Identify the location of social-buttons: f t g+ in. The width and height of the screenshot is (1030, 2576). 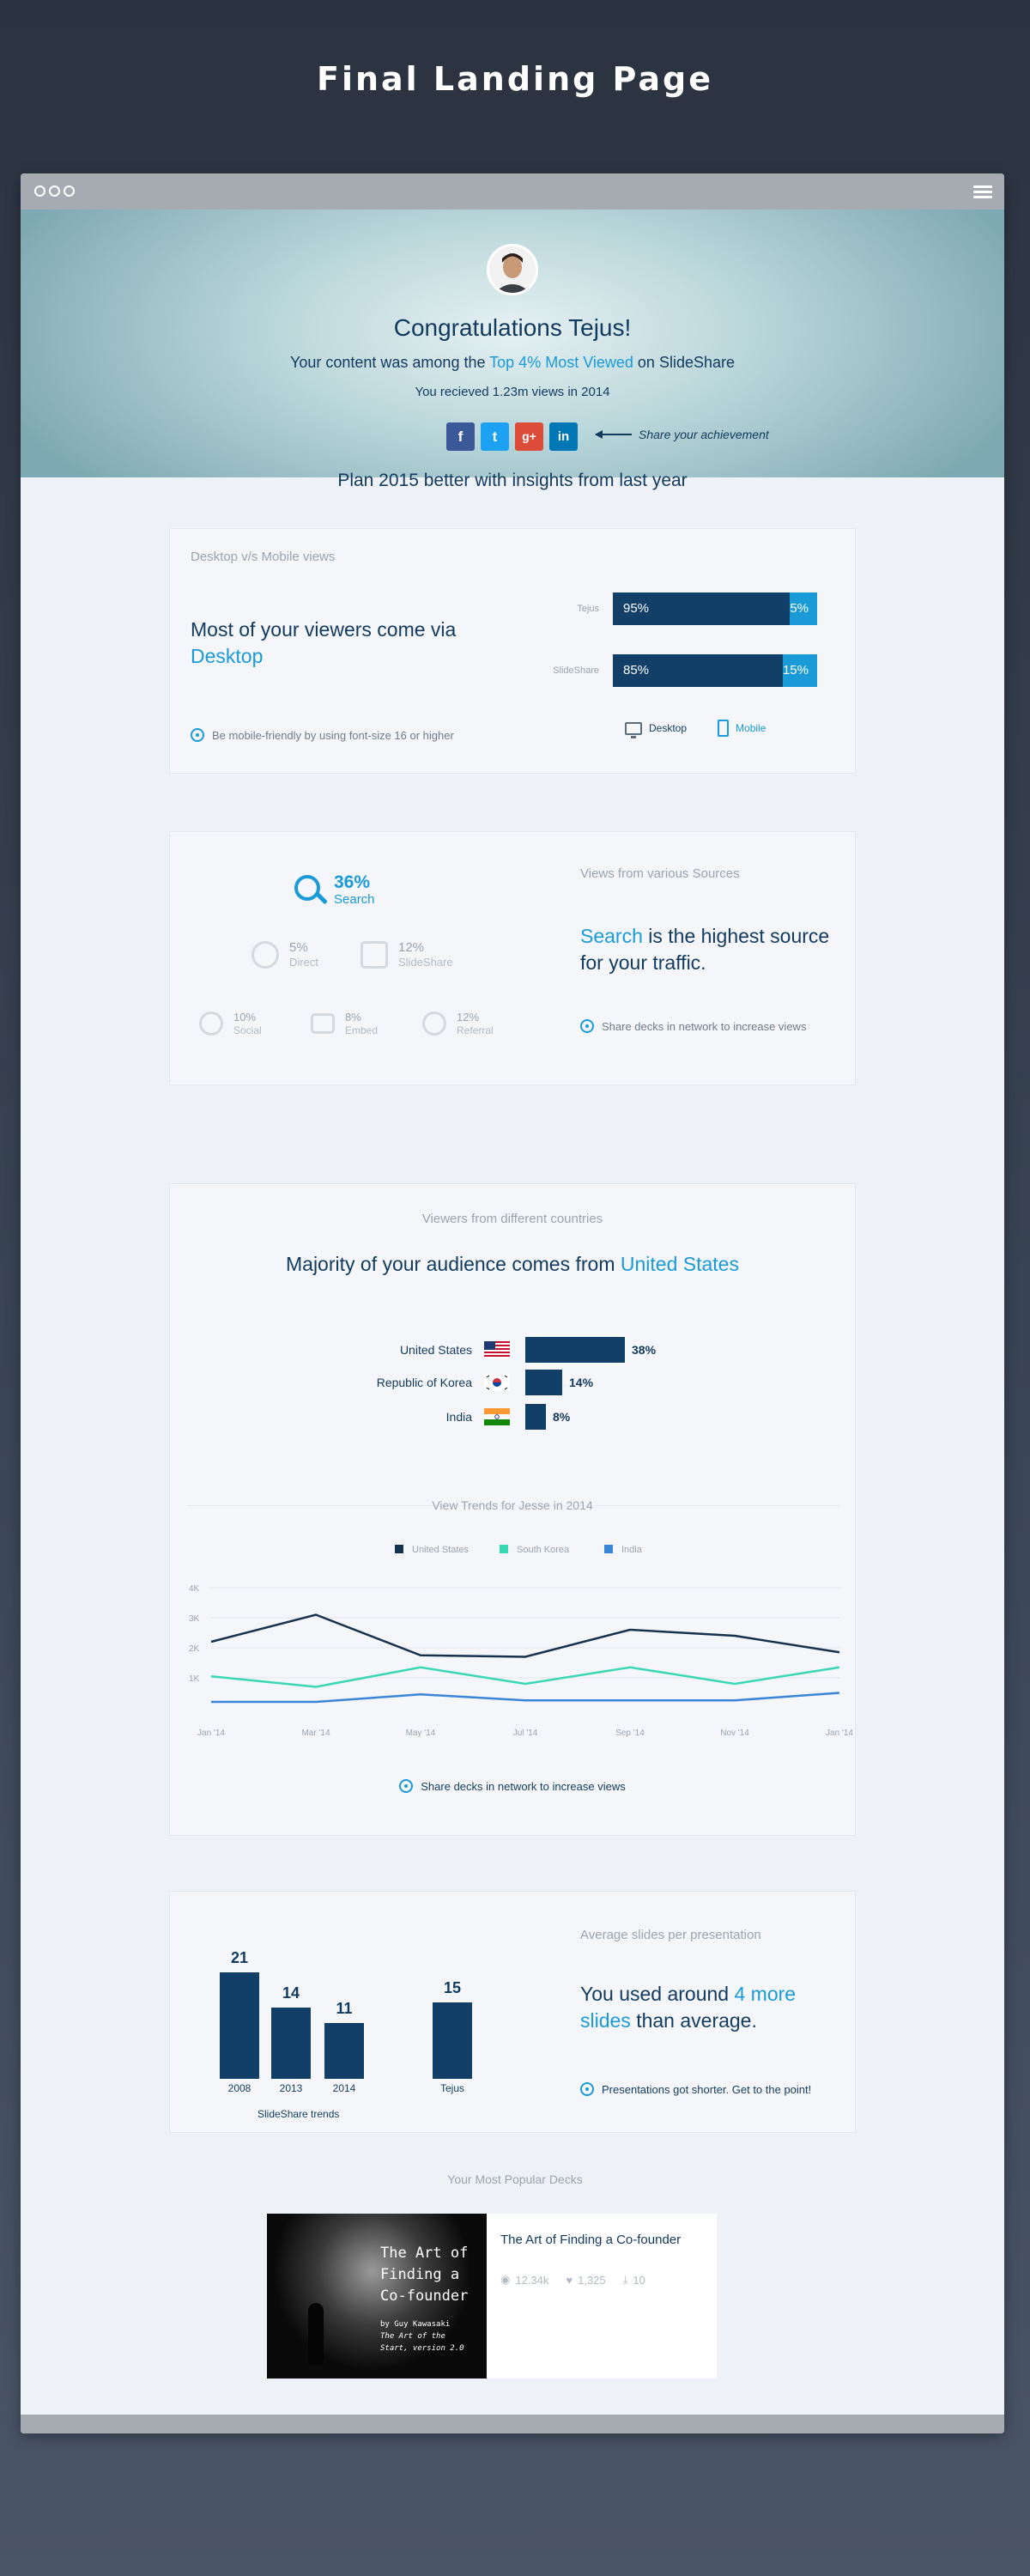
(512, 436).